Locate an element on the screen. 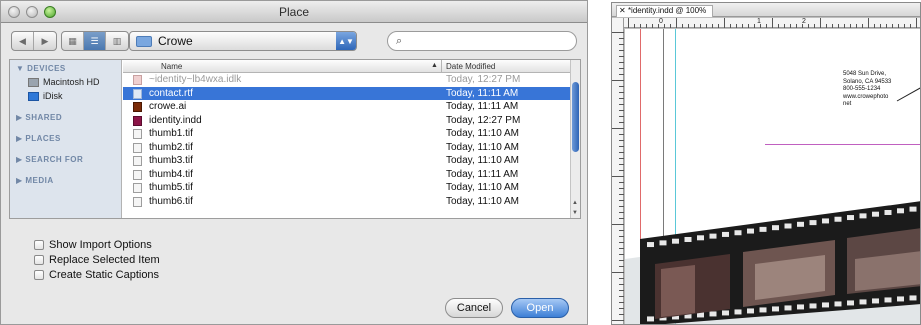 This screenshot has height=325, width=921. file-row: crowe.ai Today, 11:11 AM is located at coordinates (346, 107).